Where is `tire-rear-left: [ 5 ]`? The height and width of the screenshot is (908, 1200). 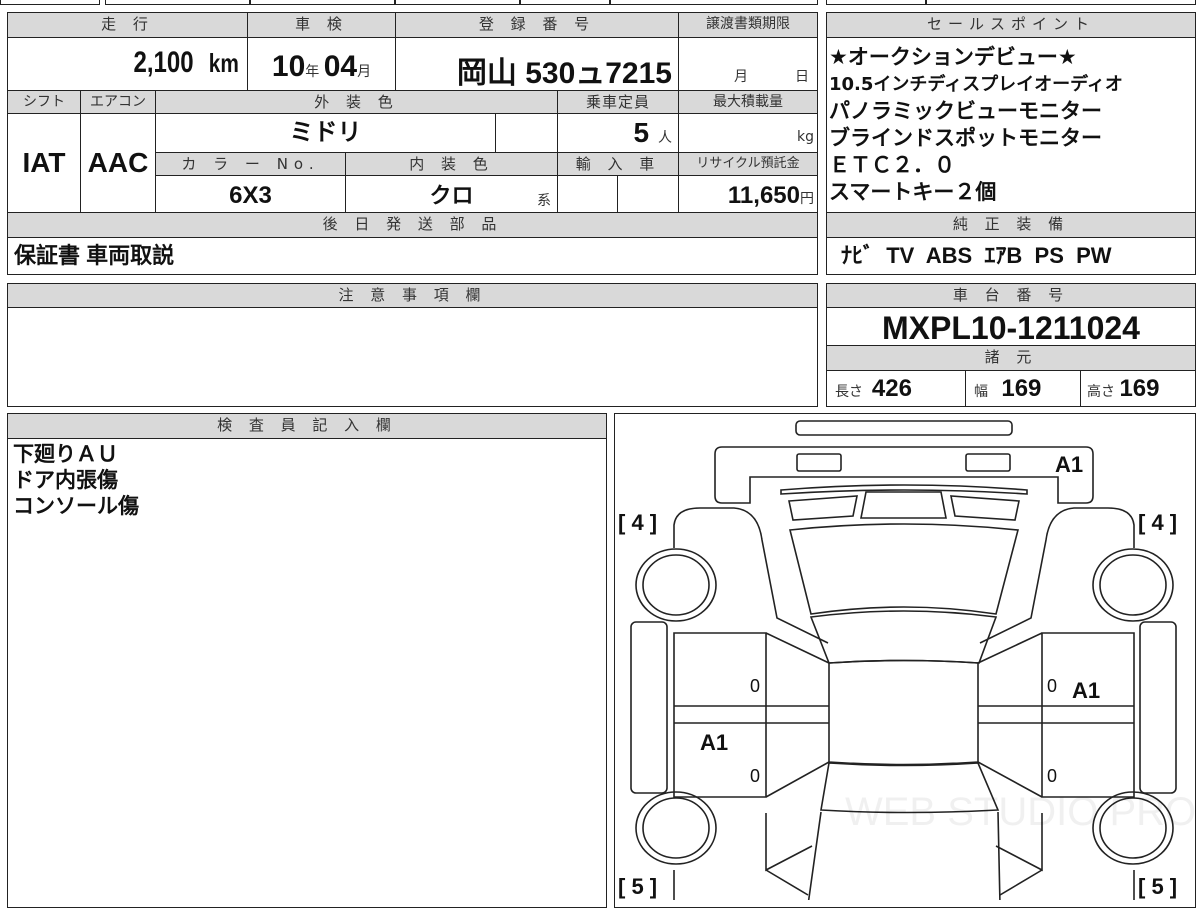 tire-rear-left: [ 5 ] is located at coordinates (638, 886).